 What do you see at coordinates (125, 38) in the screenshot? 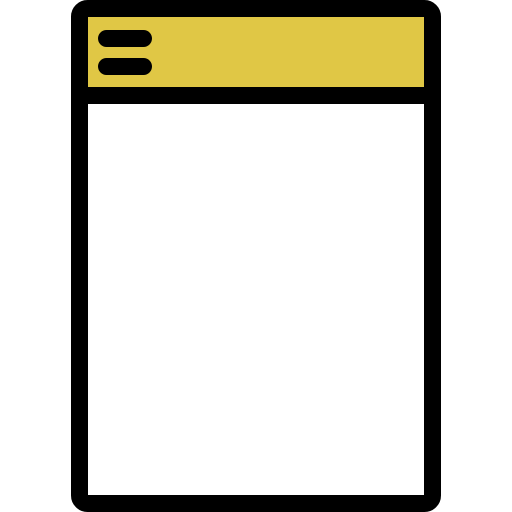
I see `menu-line-top` at bounding box center [125, 38].